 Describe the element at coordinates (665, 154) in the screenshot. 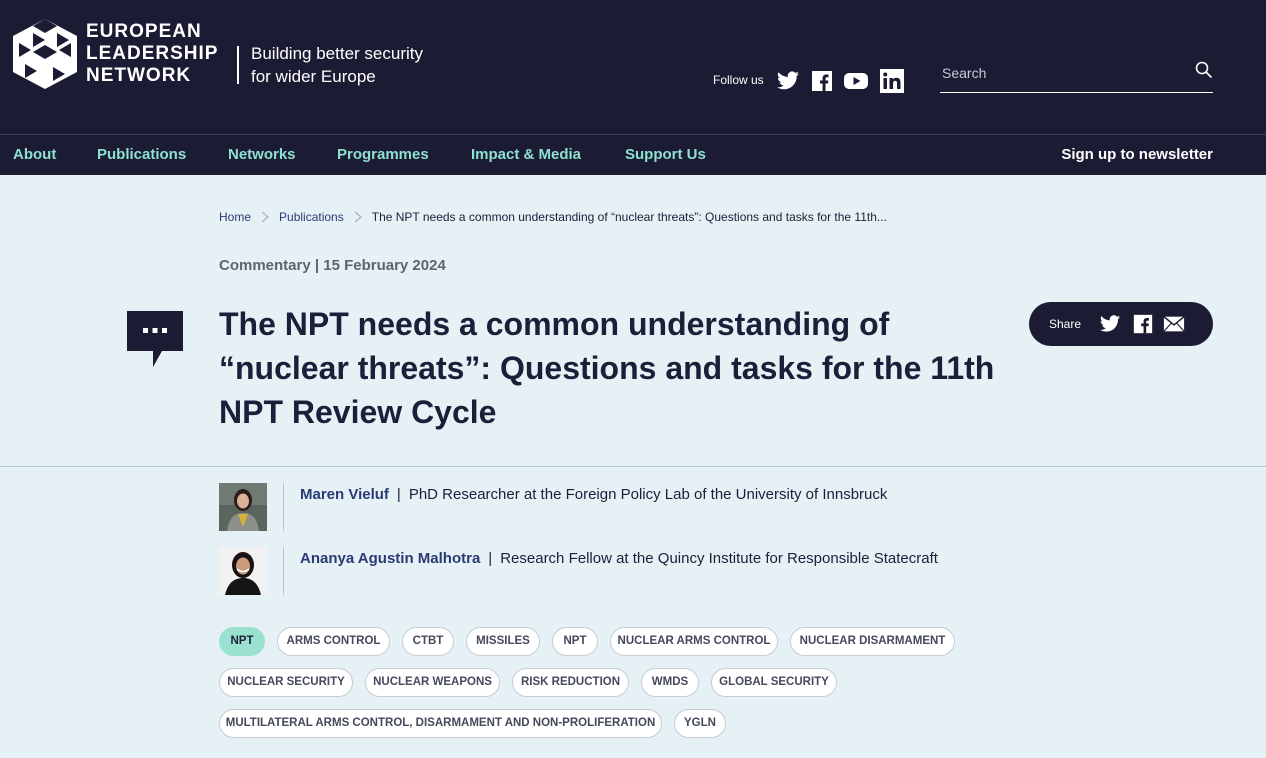

I see `nav-item-support-us: Support Us` at that location.